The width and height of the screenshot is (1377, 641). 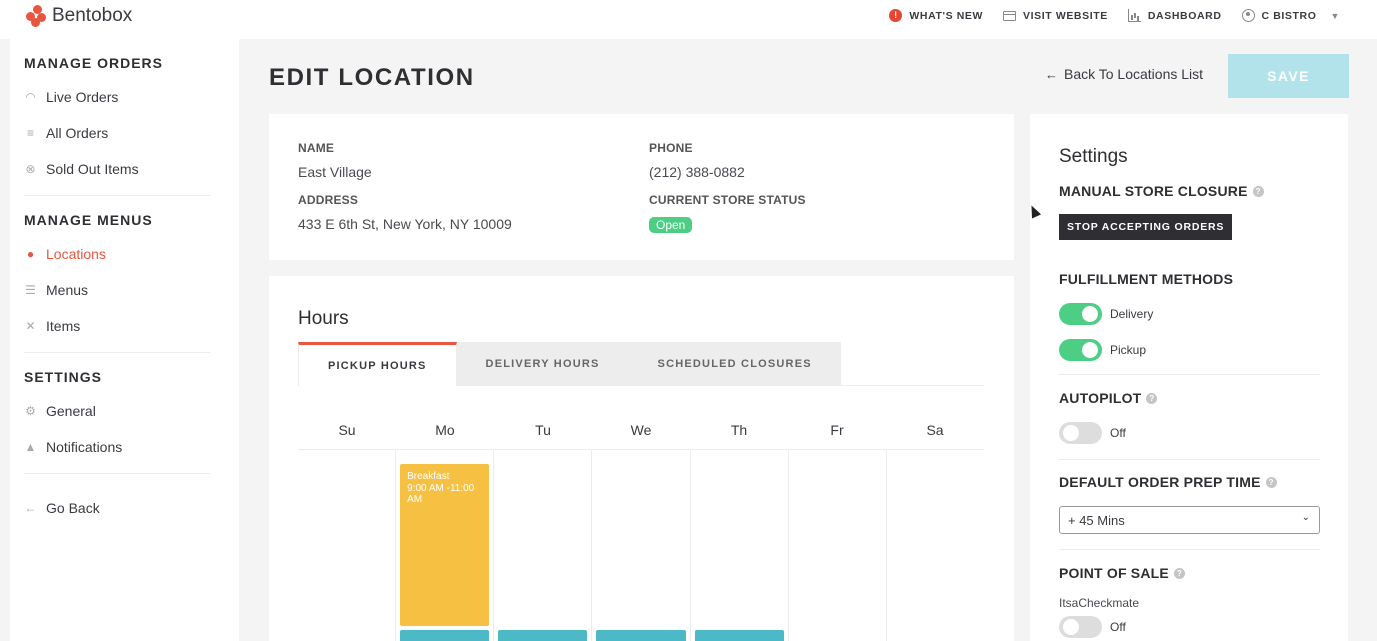 I want to click on sidebar-item-label: General, so click(x=71, y=411).